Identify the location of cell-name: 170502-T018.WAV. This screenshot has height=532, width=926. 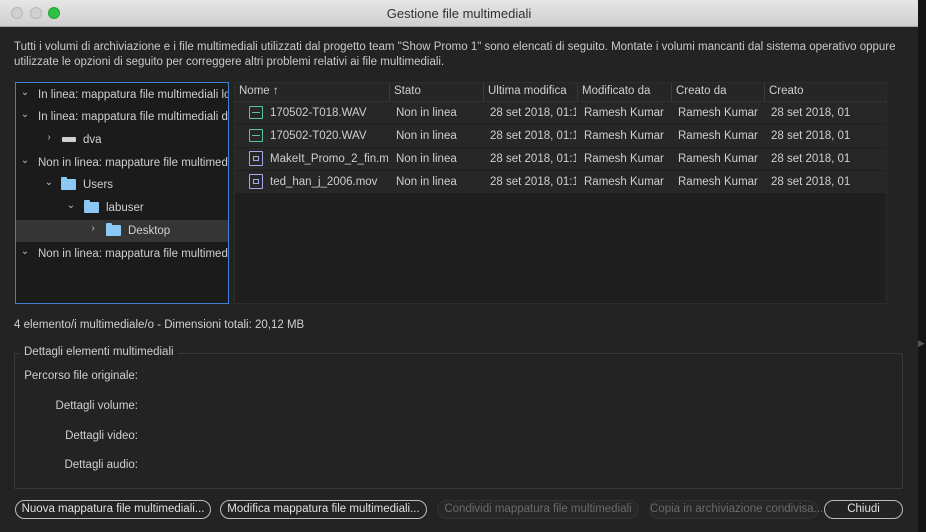
(318, 113).